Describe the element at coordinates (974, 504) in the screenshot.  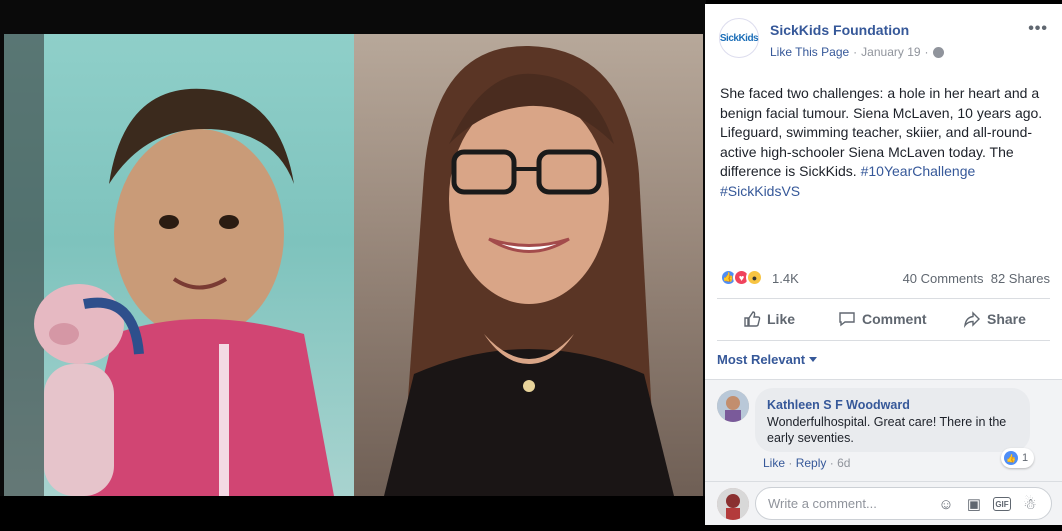
I see `camera-icon: ▣` at that location.